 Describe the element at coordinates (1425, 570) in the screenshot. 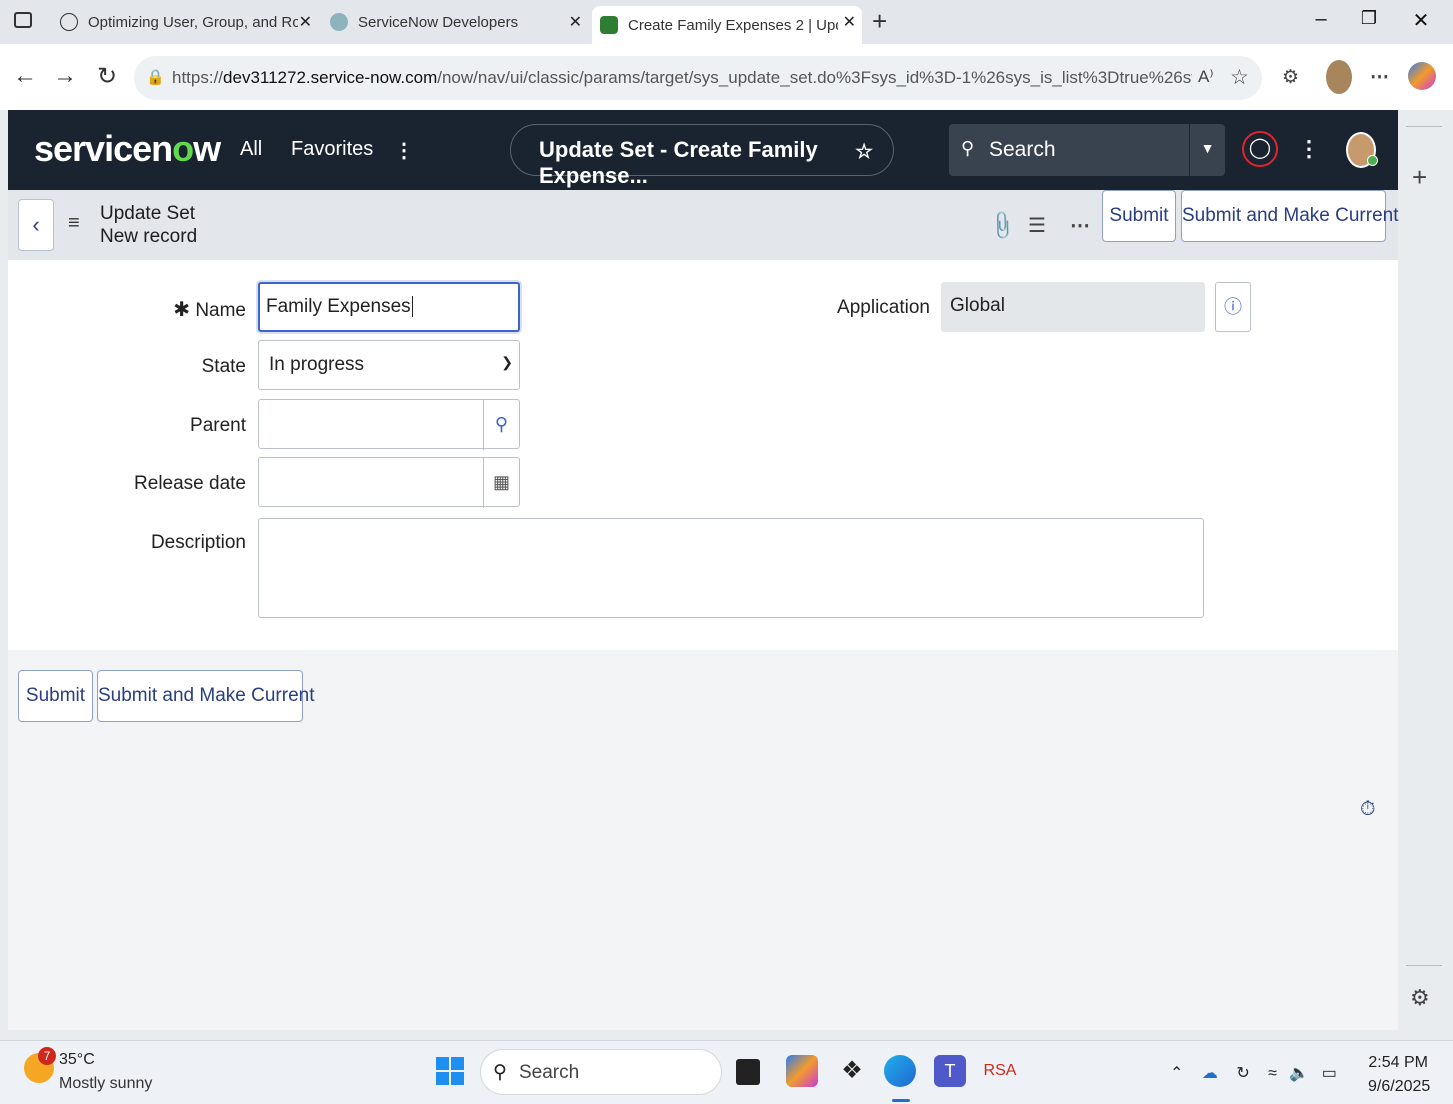

I see `browser-side-panel: + ⚙` at that location.